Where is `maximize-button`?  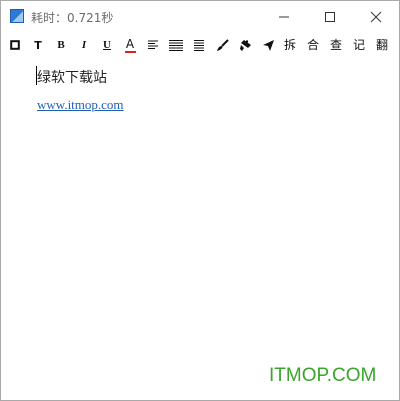 maximize-button is located at coordinates (330, 17).